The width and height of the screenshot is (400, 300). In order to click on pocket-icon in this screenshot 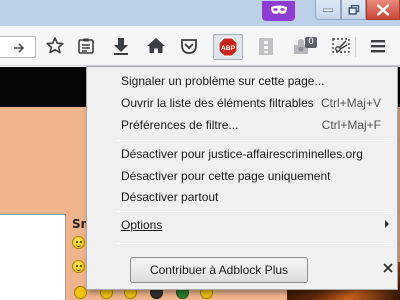, I will do `click(189, 46)`.